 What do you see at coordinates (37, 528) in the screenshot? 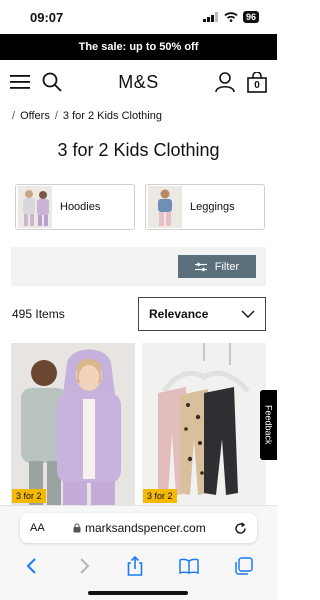
I see `text-size-button: AA` at bounding box center [37, 528].